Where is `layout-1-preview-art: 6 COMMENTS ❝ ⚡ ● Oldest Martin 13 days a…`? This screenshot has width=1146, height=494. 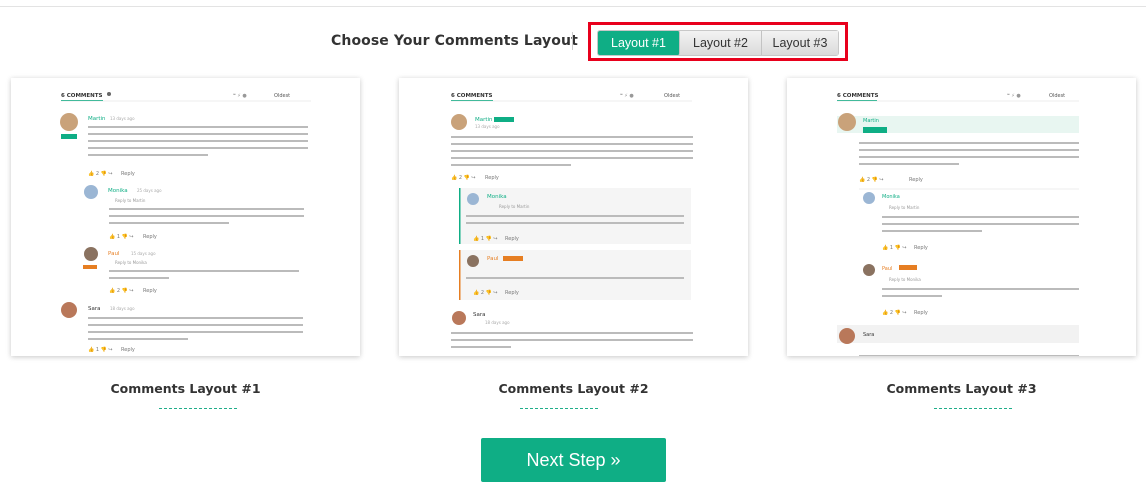 layout-1-preview-art: 6 COMMENTS ❝ ⚡ ● Oldest Martin 13 days a… is located at coordinates (185, 222).